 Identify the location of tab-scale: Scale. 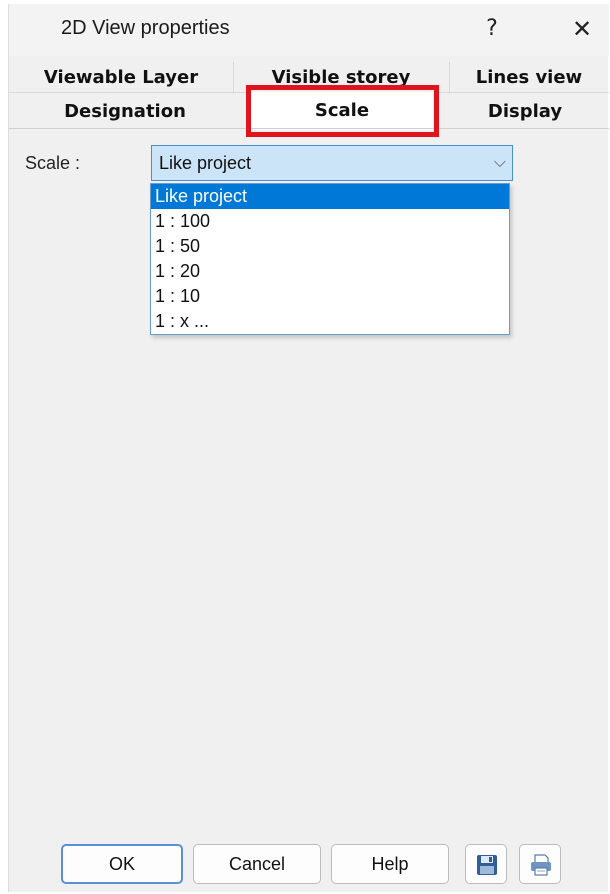
(342, 111).